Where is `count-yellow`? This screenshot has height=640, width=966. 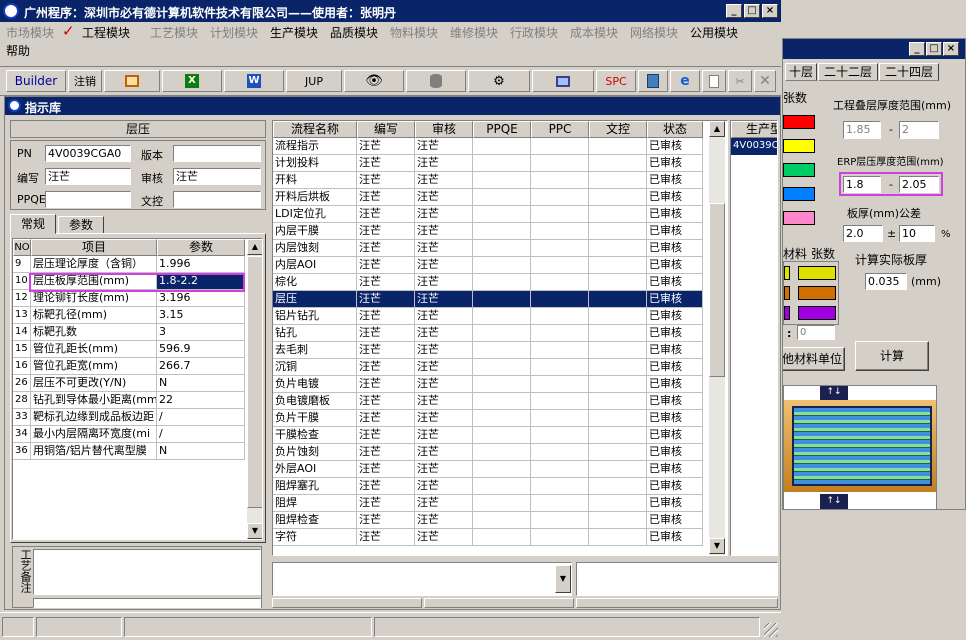
count-yellow is located at coordinates (817, 273).